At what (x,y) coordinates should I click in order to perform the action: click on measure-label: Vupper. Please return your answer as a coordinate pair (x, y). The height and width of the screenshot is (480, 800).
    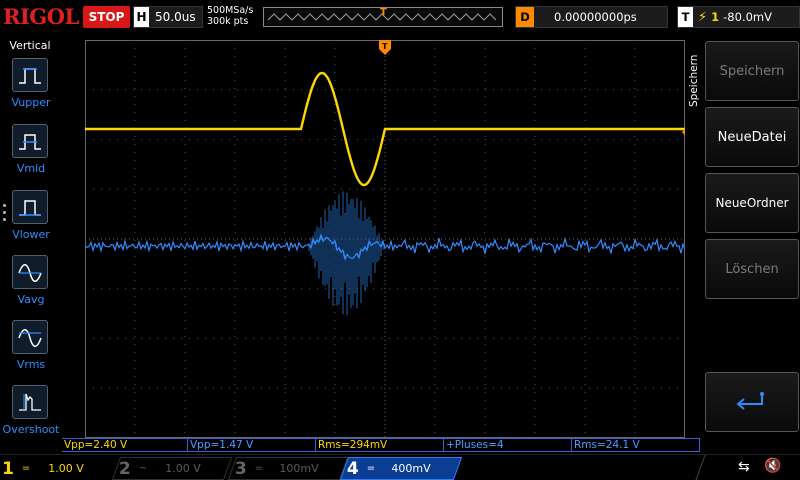
    Looking at the image, I should click on (31, 102).